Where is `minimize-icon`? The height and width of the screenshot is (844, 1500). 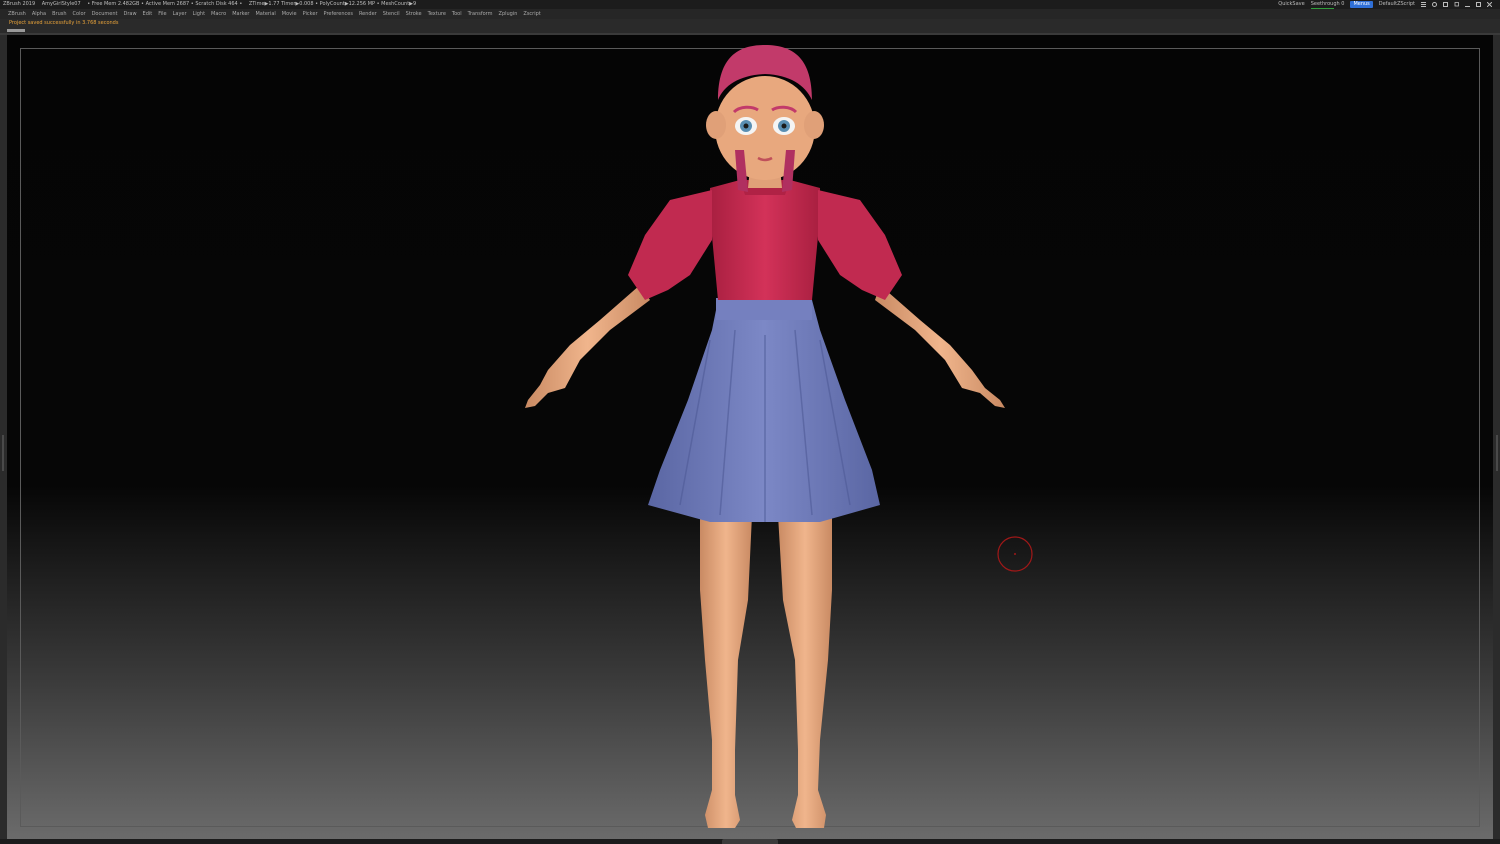
minimize-icon is located at coordinates (1467, 4).